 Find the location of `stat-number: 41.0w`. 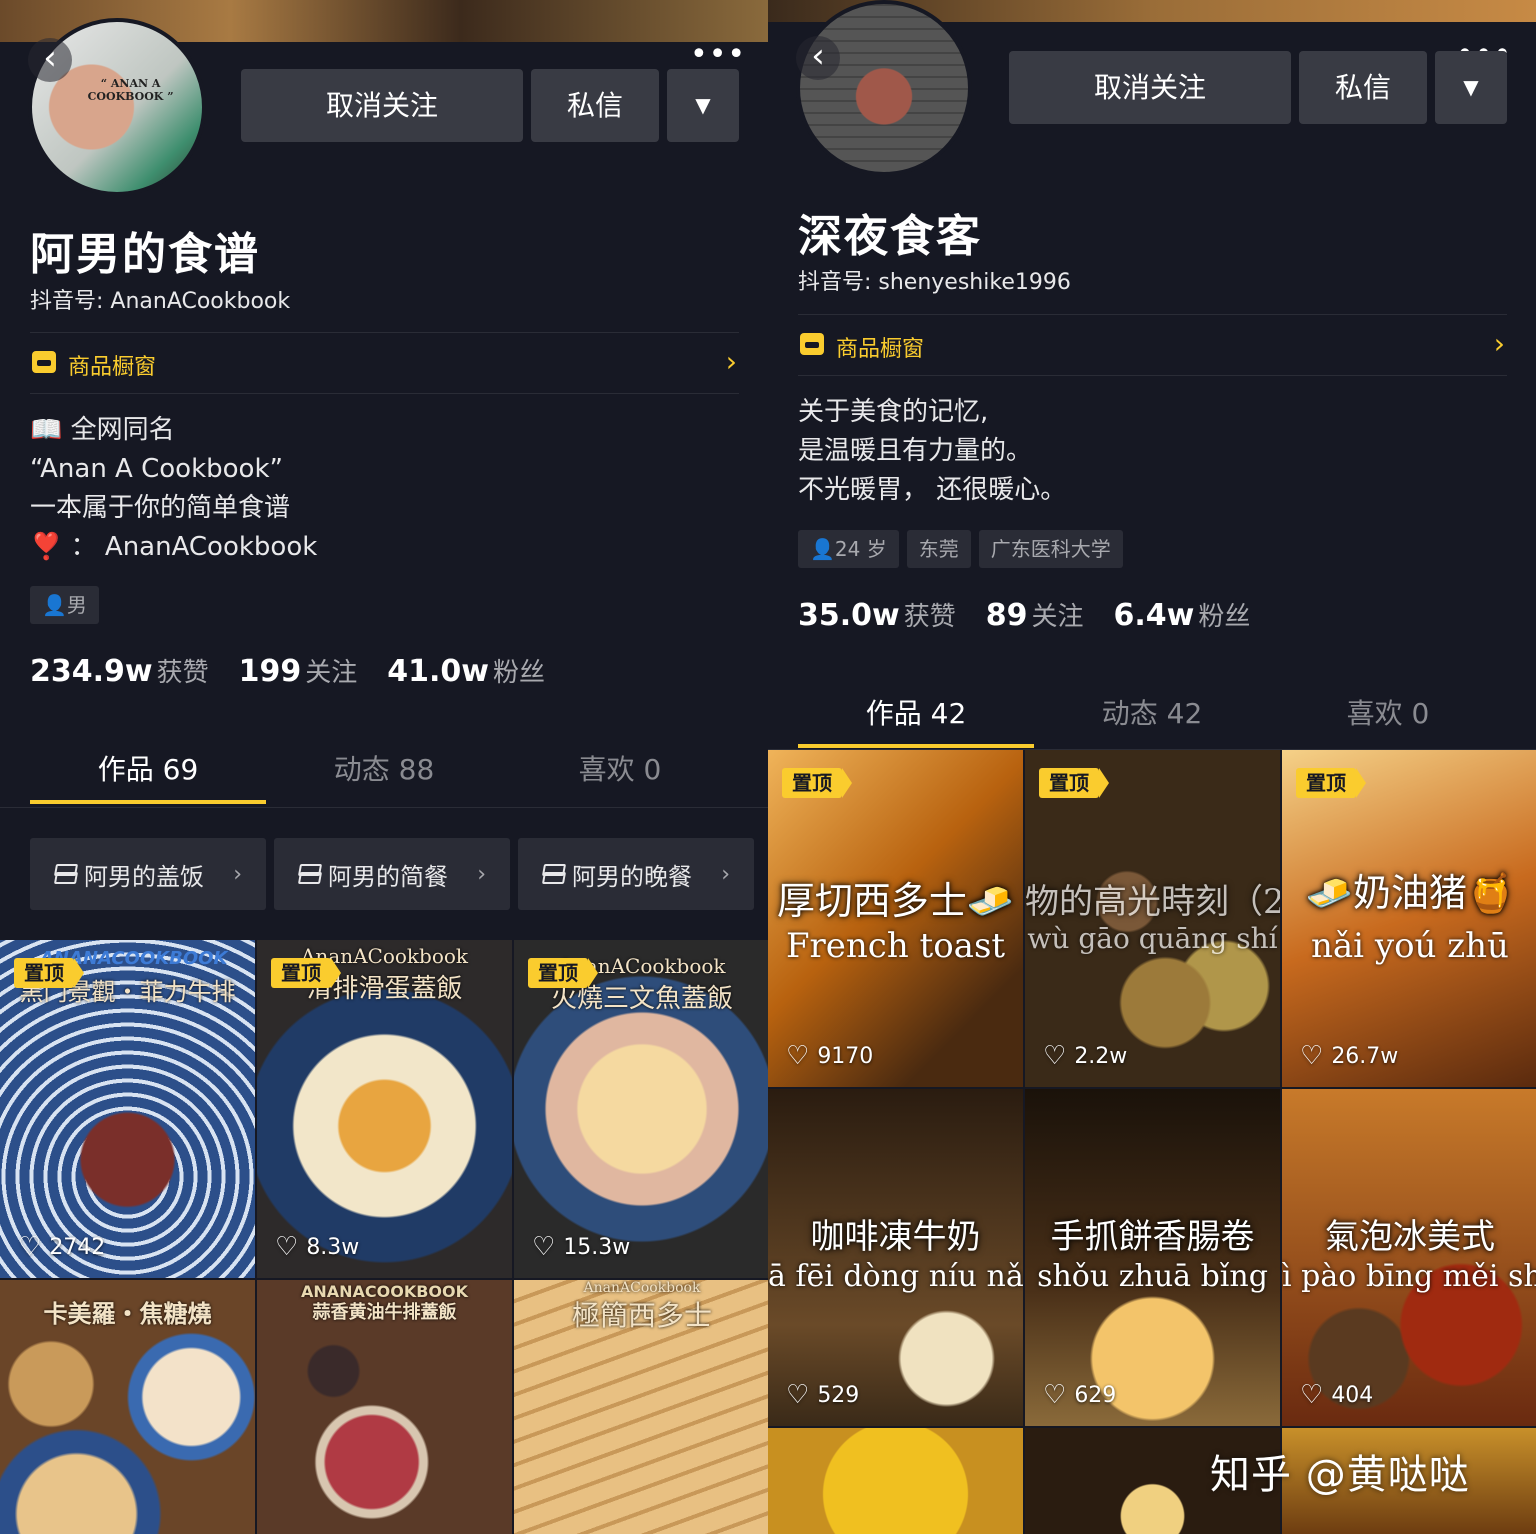

stat-number: 41.0w is located at coordinates (438, 671).